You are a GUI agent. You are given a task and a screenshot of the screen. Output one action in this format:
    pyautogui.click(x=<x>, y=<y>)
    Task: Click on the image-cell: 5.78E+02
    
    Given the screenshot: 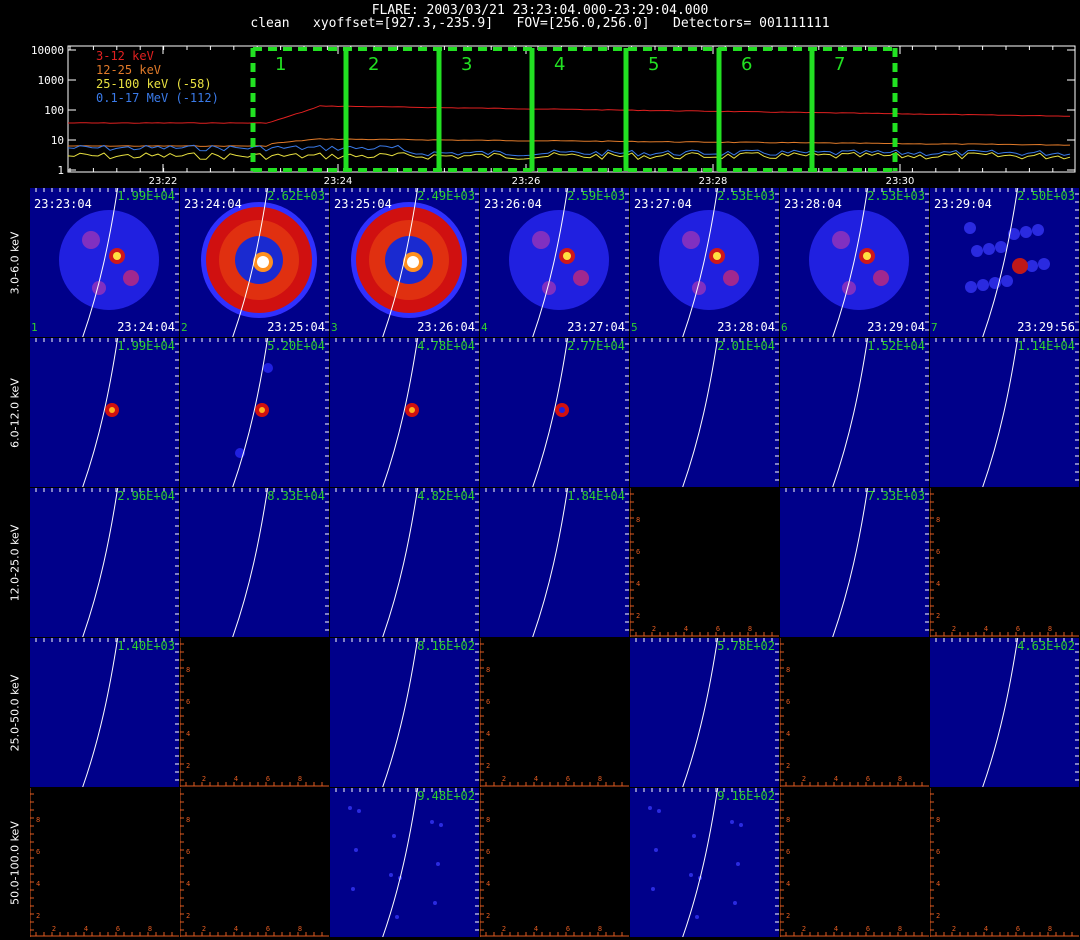 What is the action you would take?
    pyautogui.click(x=704, y=712)
    